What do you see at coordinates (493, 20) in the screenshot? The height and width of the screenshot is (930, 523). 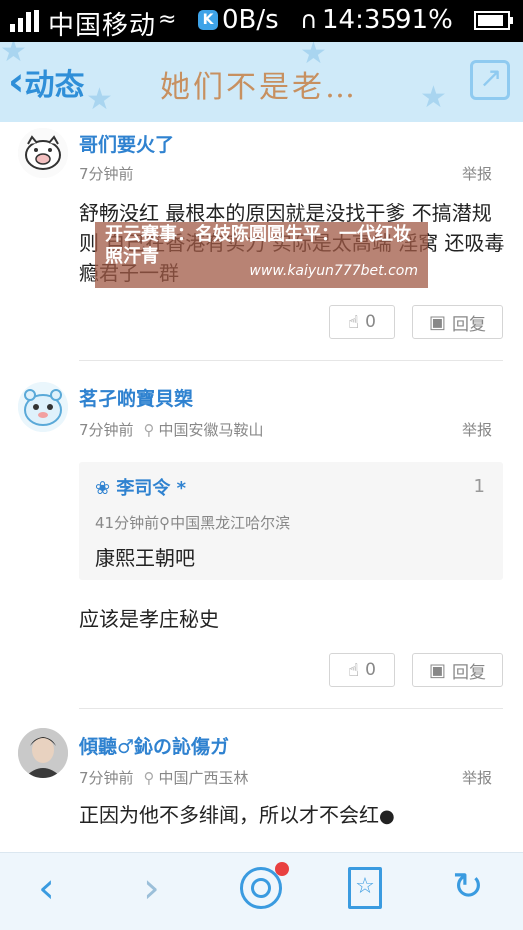 I see `battery-icon` at bounding box center [493, 20].